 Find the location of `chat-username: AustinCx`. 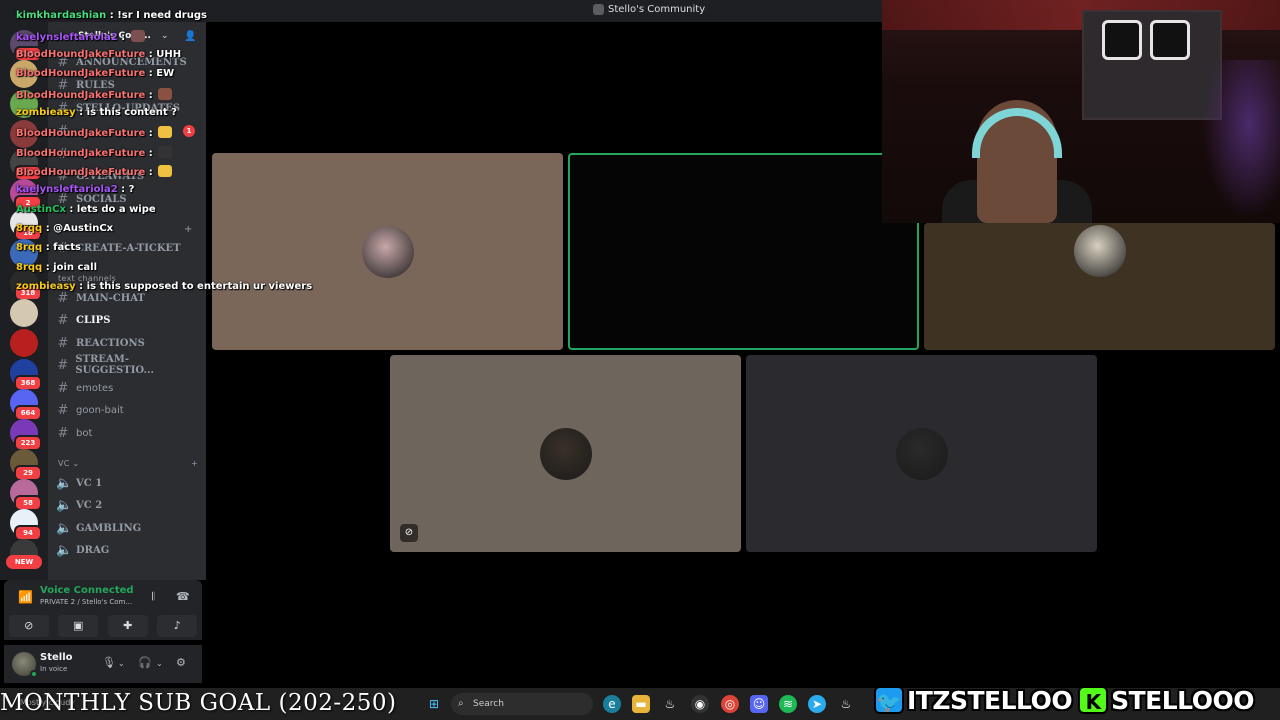

chat-username: AustinCx is located at coordinates (41, 209).